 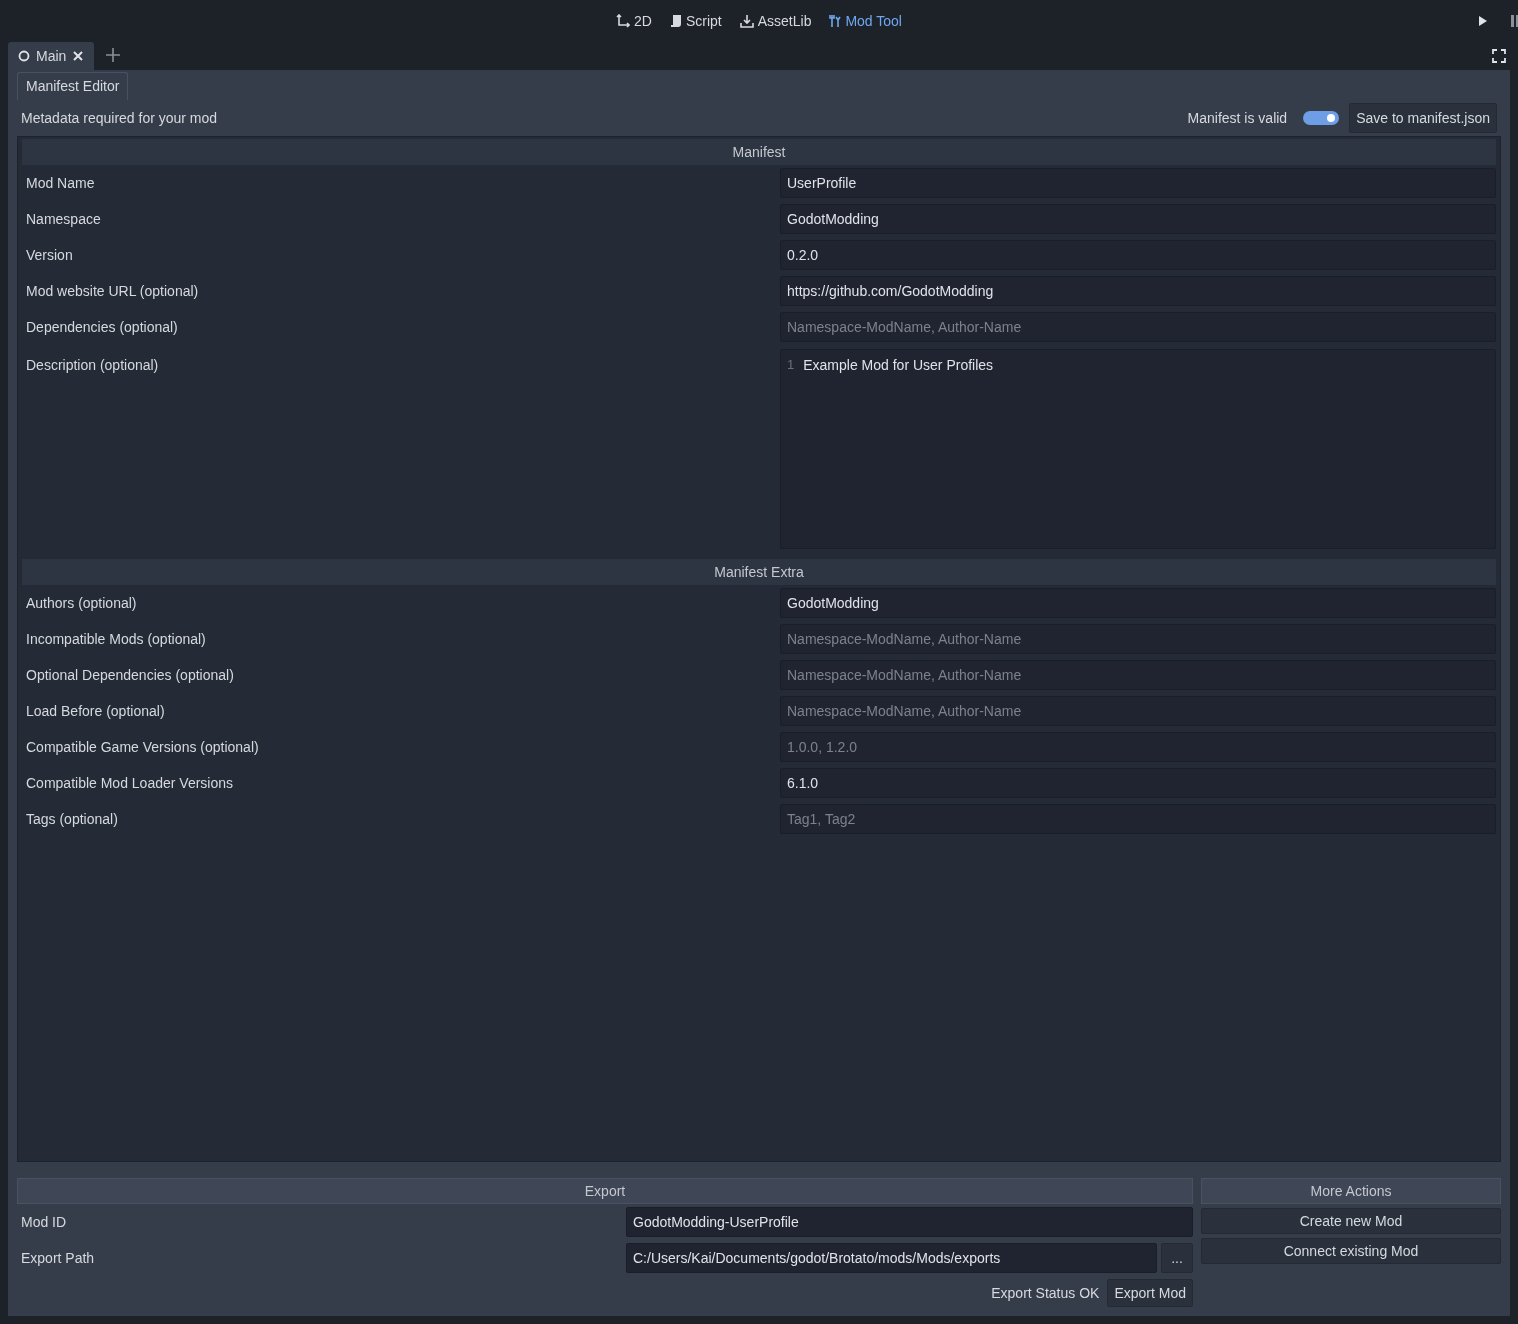 What do you see at coordinates (1351, 1251) in the screenshot?
I see `action-button: Connect existing Mod` at bounding box center [1351, 1251].